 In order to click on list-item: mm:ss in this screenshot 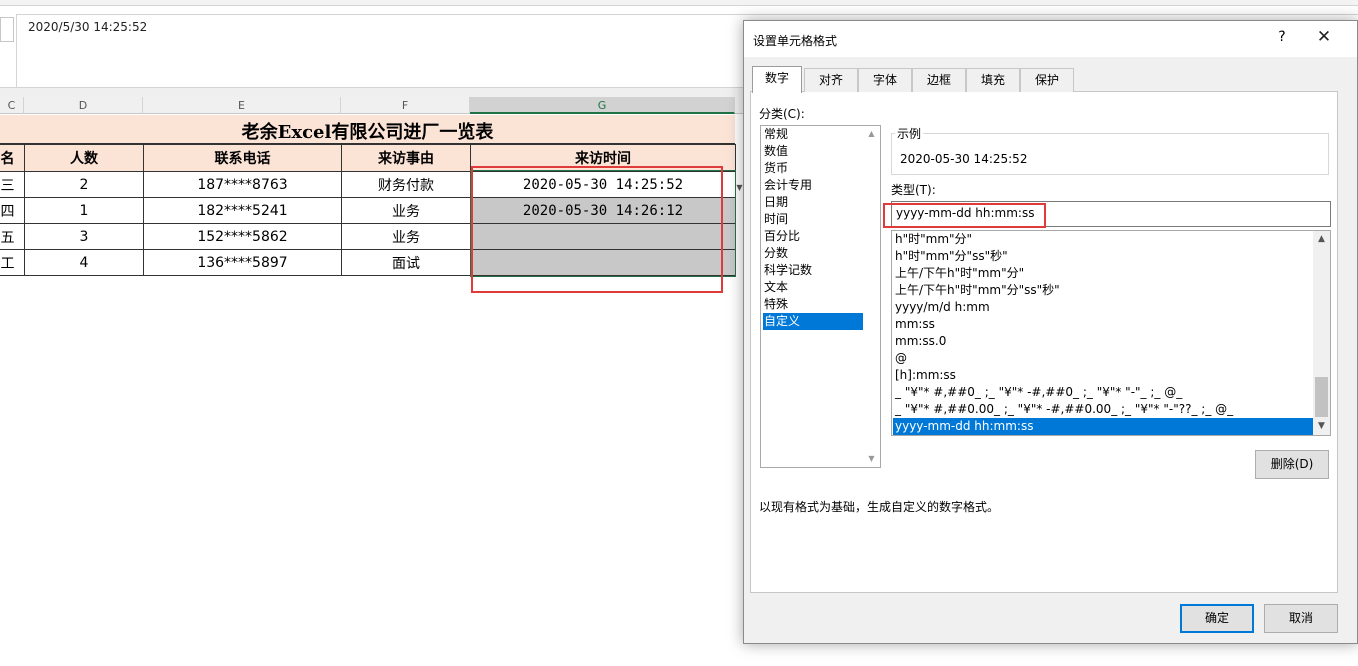, I will do `click(1103, 324)`.